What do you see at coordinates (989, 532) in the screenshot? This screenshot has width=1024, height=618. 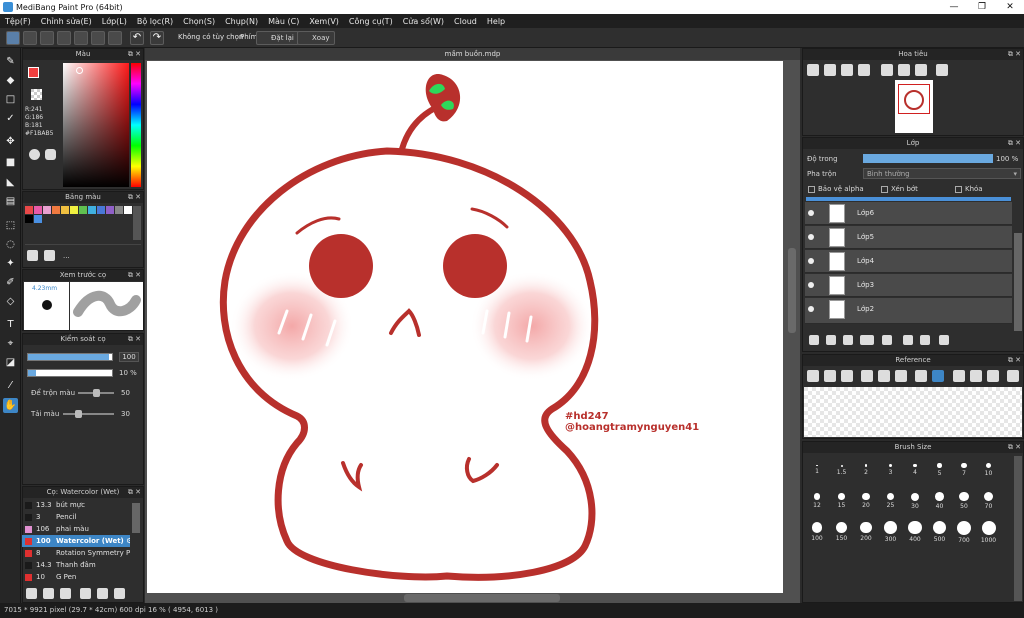 I see `brush-size-option: 1000` at bounding box center [989, 532].